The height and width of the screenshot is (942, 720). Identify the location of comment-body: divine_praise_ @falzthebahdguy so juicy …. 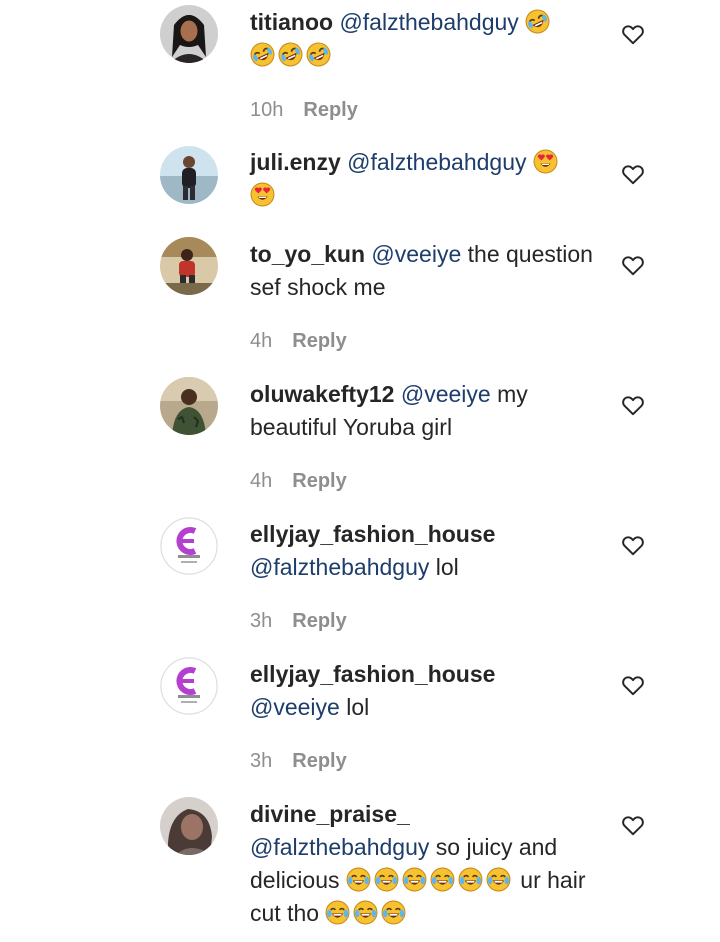
(422, 864).